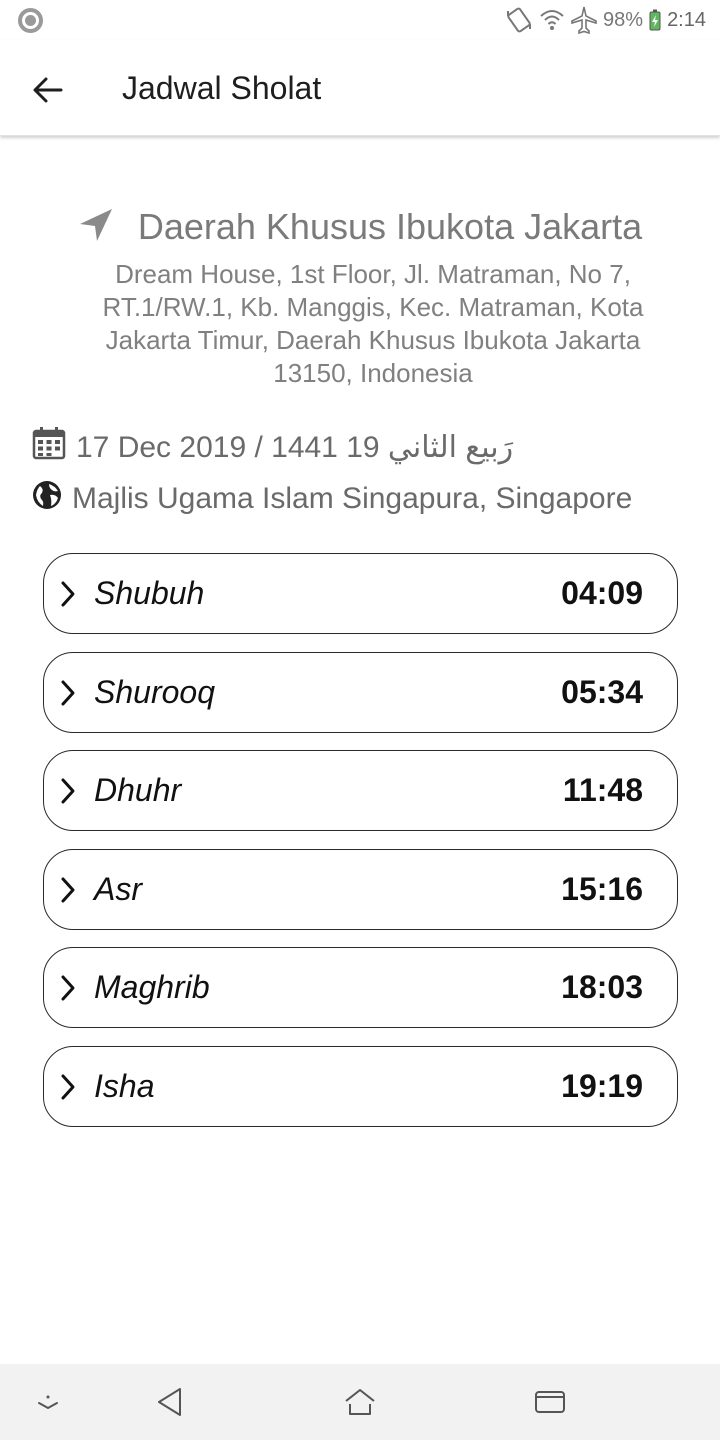  I want to click on prayer-time: 11:48, so click(602, 790).